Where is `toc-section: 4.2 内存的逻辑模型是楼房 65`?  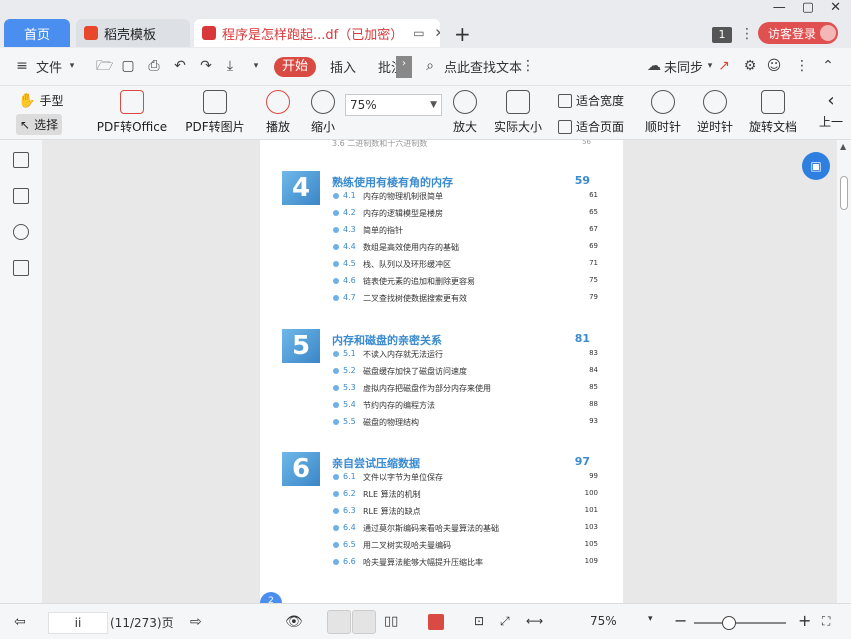
toc-section: 4.2 内存的逻辑模型是楼房 65 is located at coordinates (465, 214).